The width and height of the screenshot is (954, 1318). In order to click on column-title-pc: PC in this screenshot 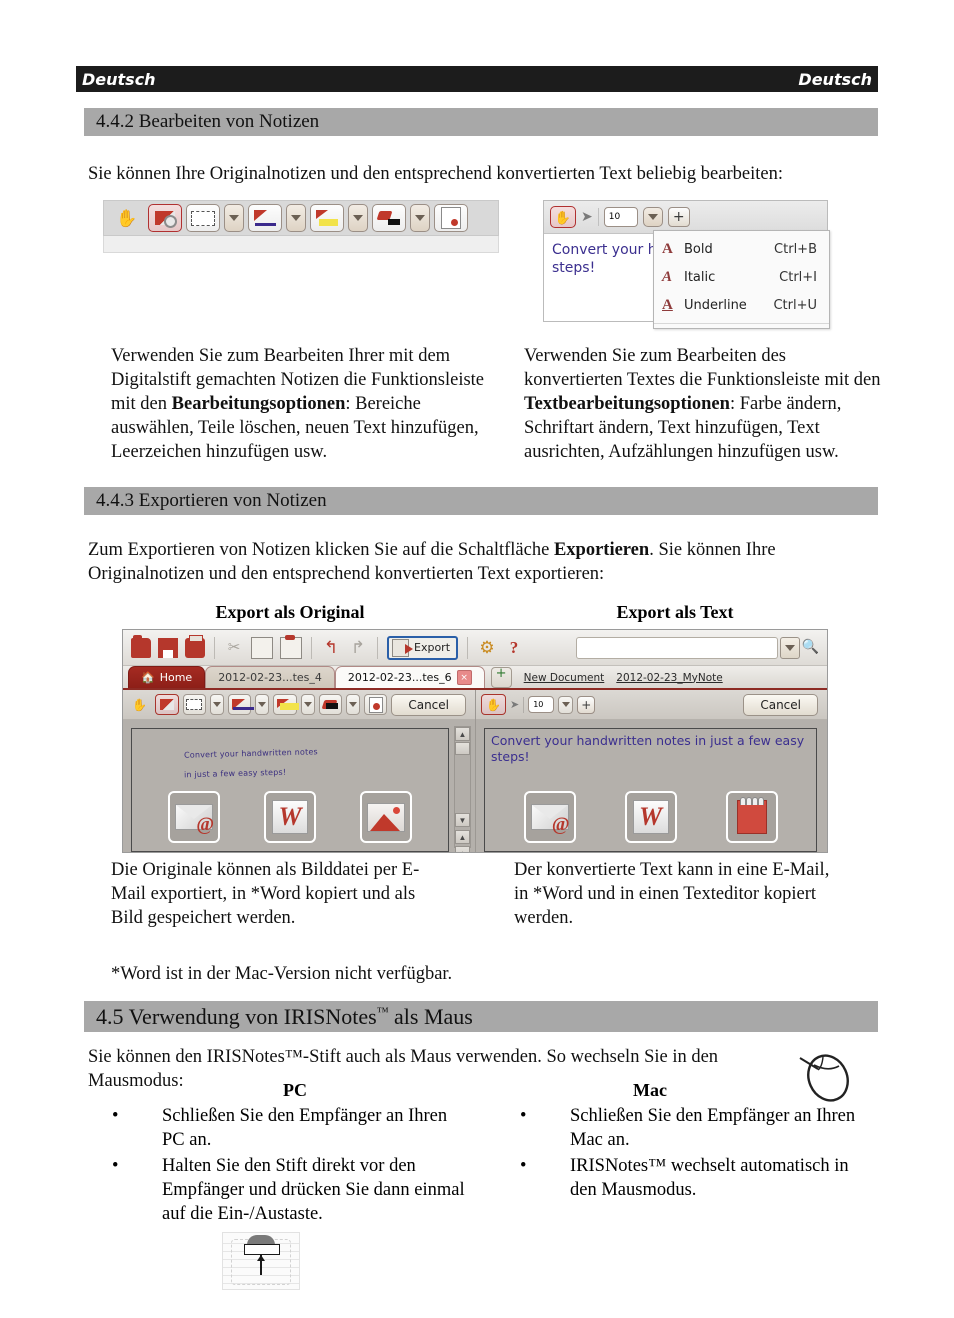, I will do `click(295, 1090)`.